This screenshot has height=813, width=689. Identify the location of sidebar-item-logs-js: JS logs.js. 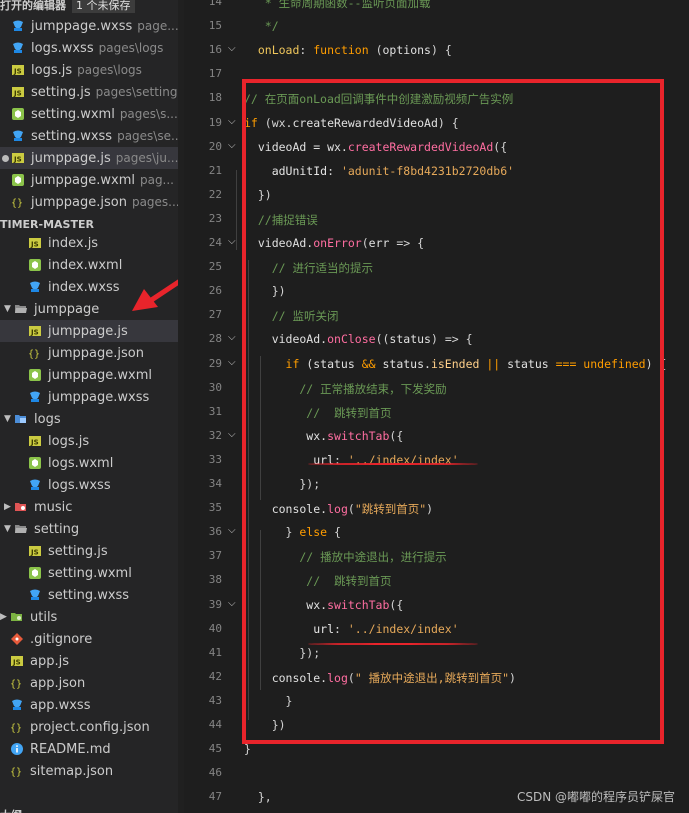
(89, 441).